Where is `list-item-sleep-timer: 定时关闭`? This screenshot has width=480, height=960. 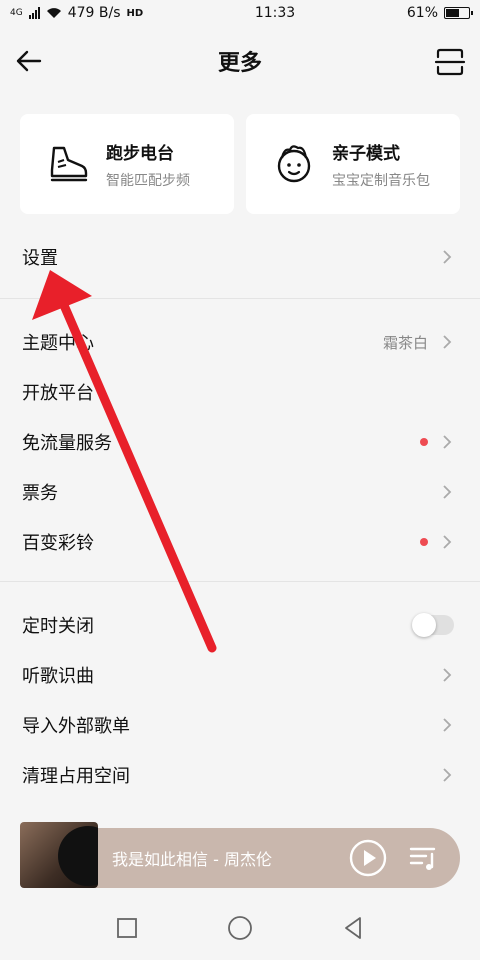 list-item-sleep-timer: 定时关闭 is located at coordinates (240, 625).